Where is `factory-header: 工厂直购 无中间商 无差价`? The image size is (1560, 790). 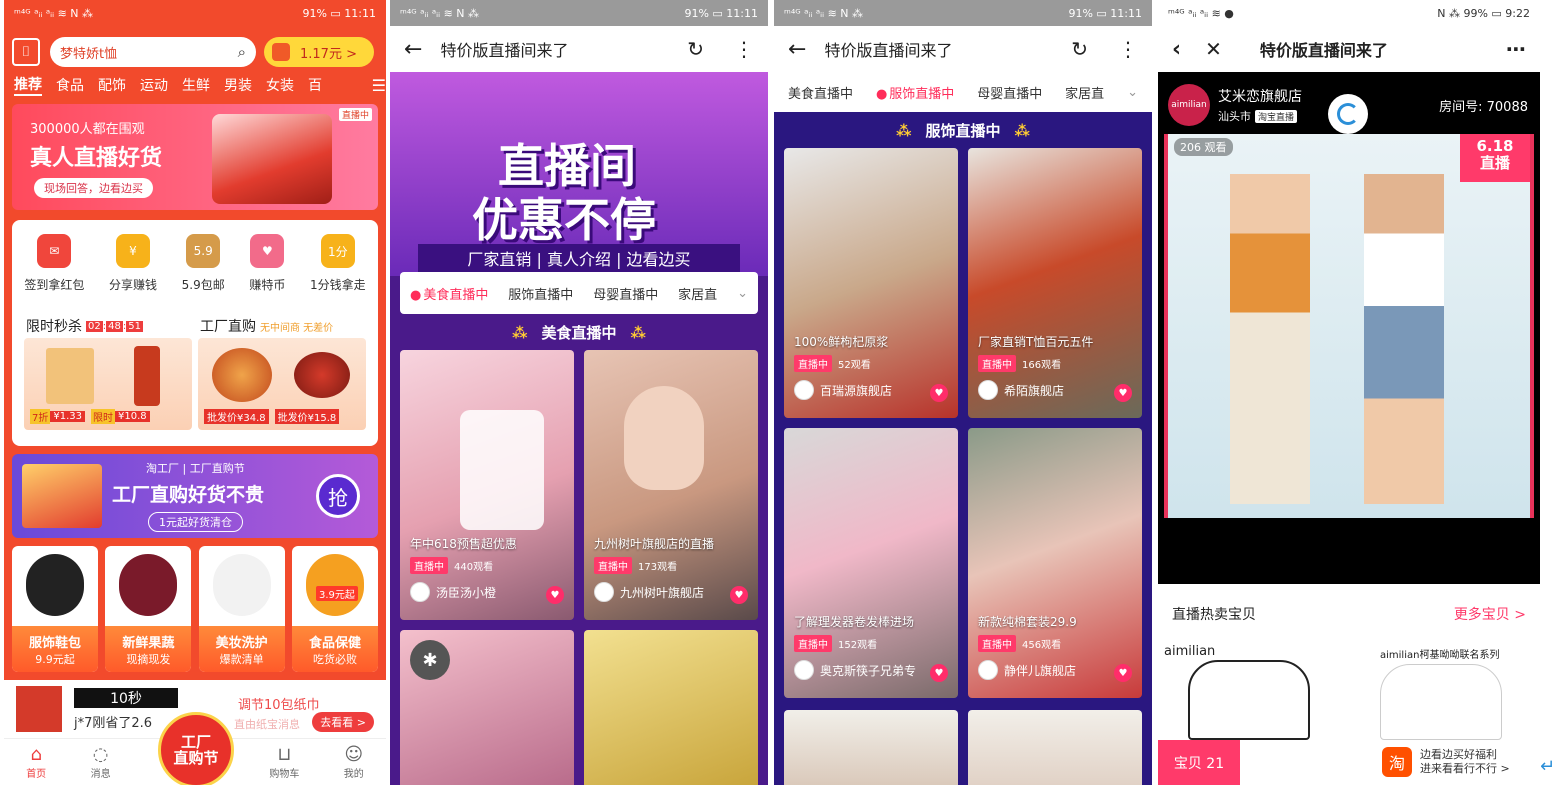 factory-header: 工厂直购 无中间商 无差价 is located at coordinates (266, 326).